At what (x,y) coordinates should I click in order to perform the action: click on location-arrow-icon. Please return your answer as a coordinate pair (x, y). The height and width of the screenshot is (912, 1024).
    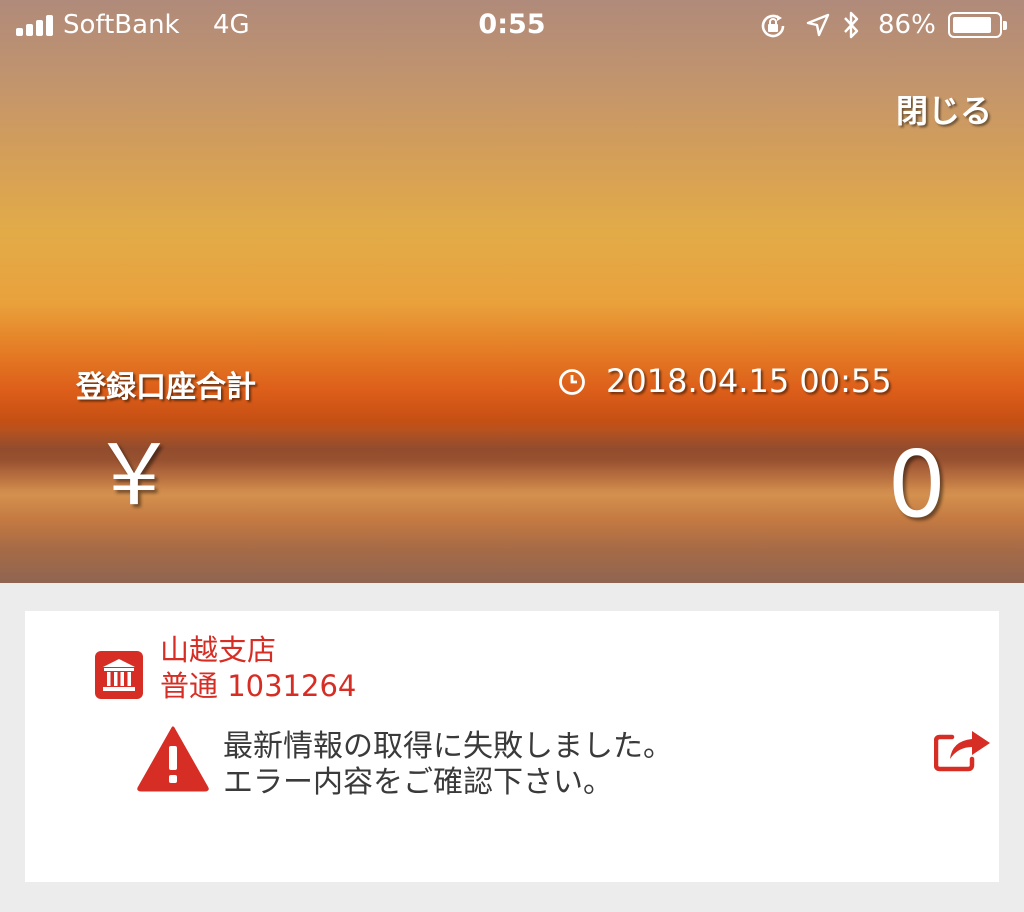
    Looking at the image, I should click on (818, 25).